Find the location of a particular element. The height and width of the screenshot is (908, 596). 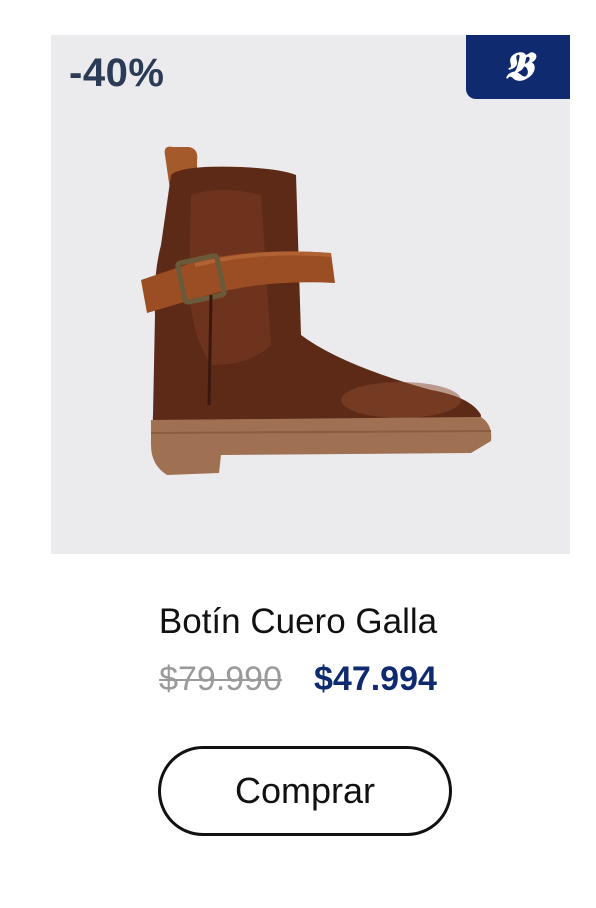

sole-shape is located at coordinates (321, 446).